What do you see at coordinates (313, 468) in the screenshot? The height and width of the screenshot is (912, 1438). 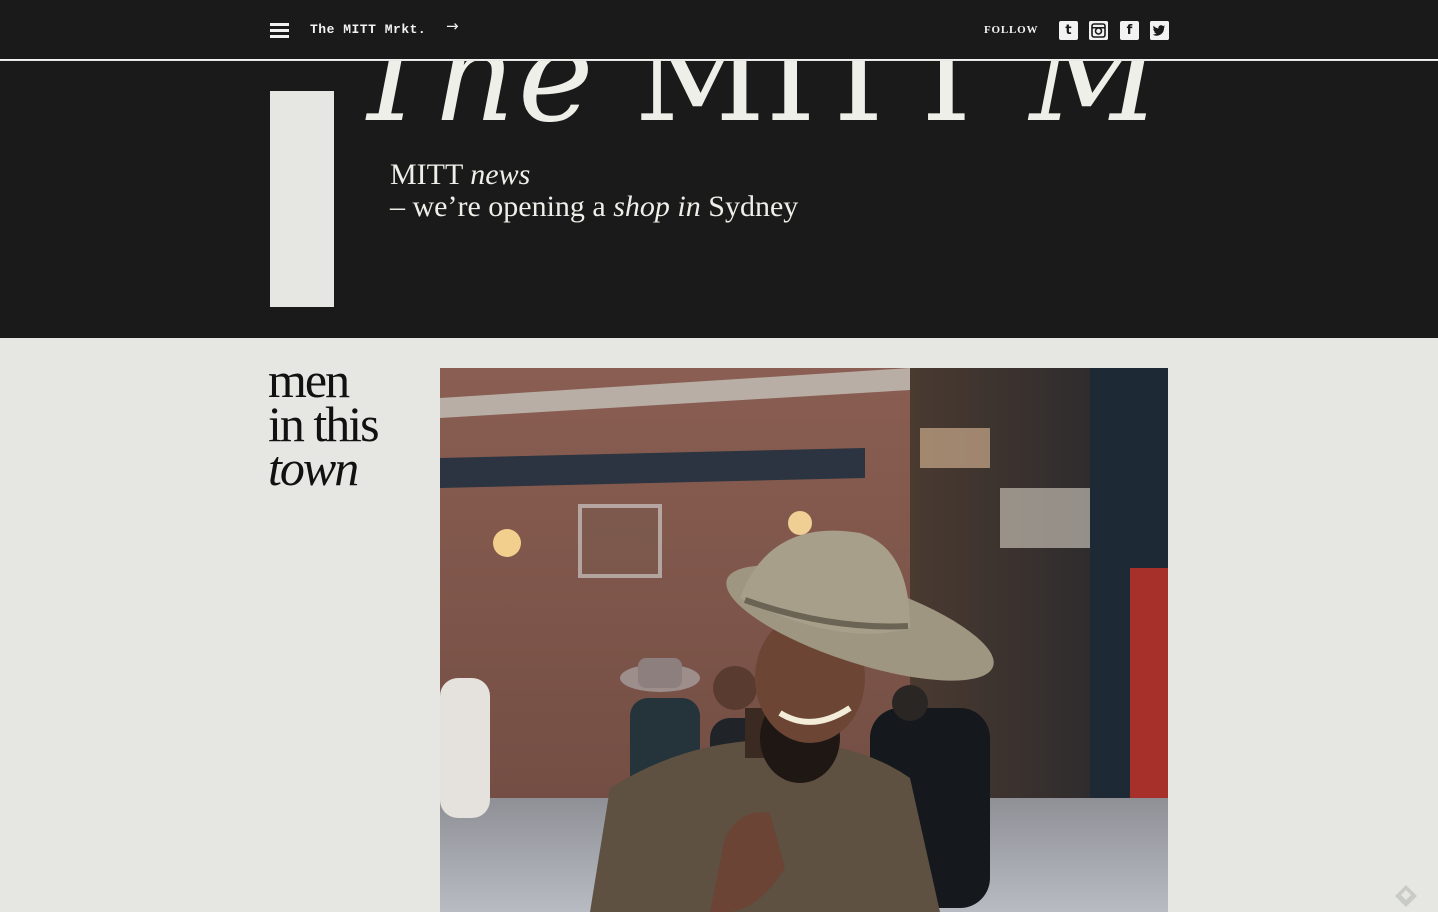 I see `section-title-line3: town` at bounding box center [313, 468].